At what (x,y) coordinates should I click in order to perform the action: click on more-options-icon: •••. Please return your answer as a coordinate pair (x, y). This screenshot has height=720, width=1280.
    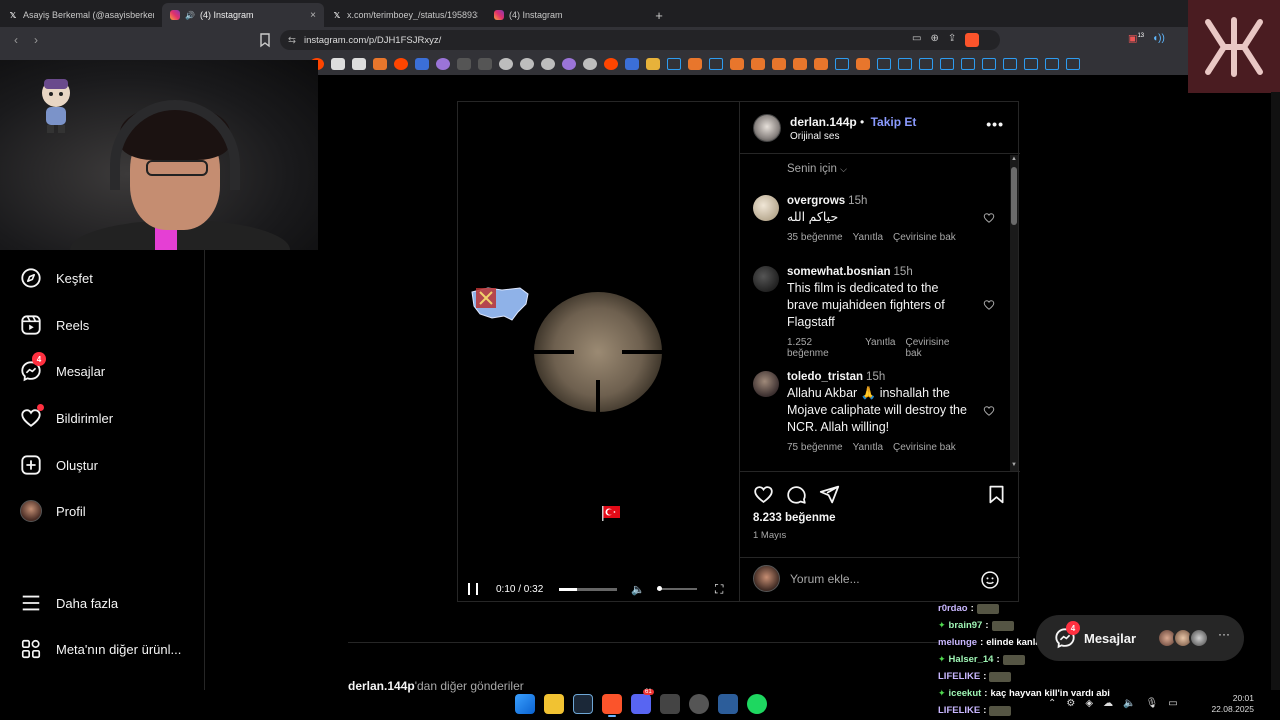
    Looking at the image, I should click on (995, 124).